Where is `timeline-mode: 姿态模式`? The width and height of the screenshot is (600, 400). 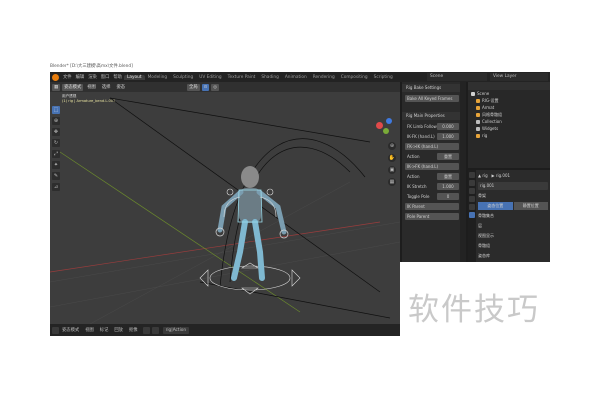 timeline-mode: 姿态模式 is located at coordinates (70, 330).